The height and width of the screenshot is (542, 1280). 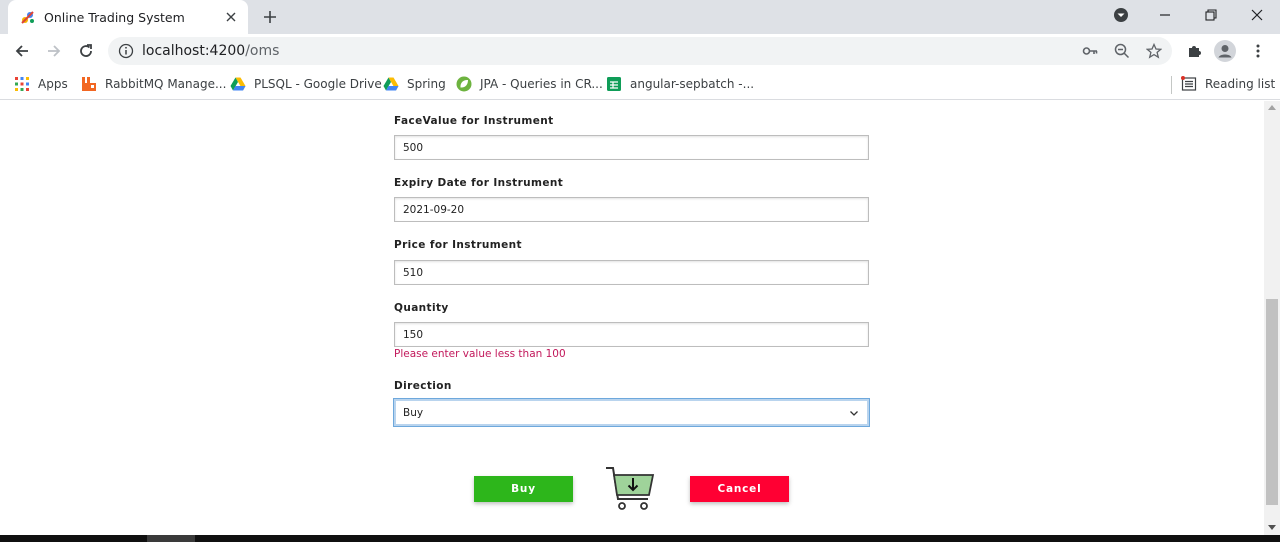 What do you see at coordinates (54, 51) in the screenshot?
I see `forward-arrow-icon` at bounding box center [54, 51].